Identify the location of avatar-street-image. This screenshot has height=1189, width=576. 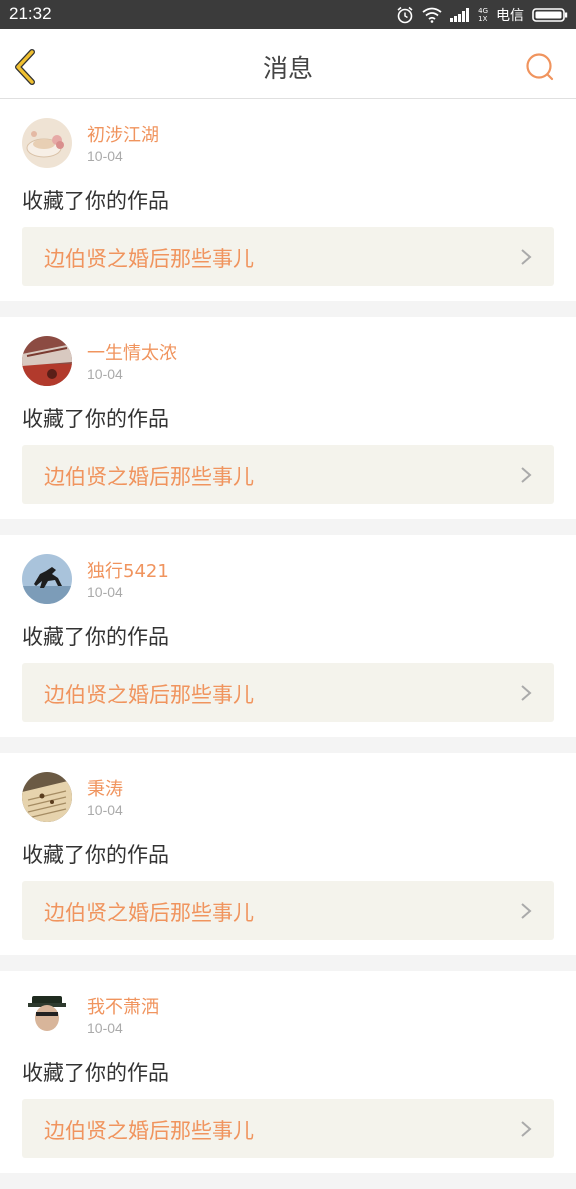
(47, 361).